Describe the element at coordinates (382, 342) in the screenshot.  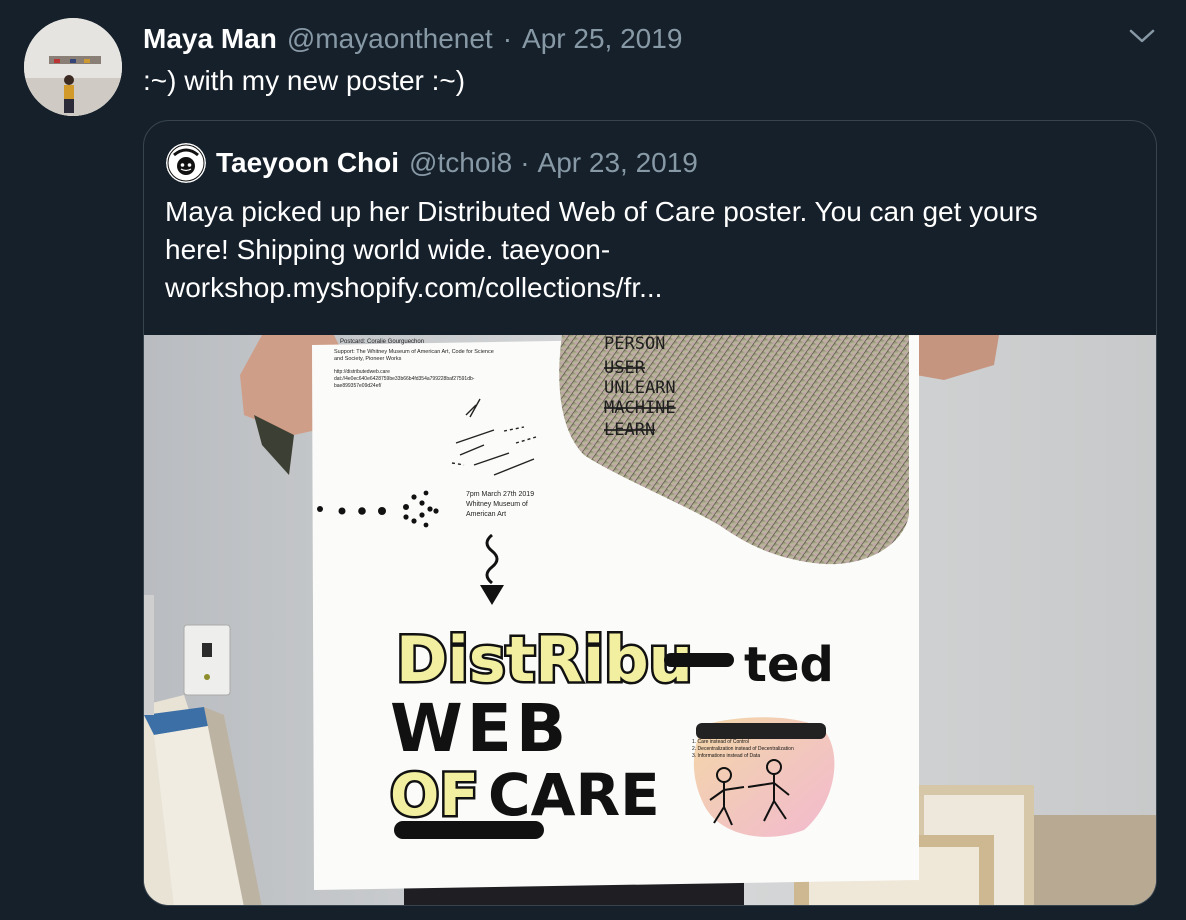
I see `poster-credits-1: Postcard: Coralie Gourguechon` at that location.